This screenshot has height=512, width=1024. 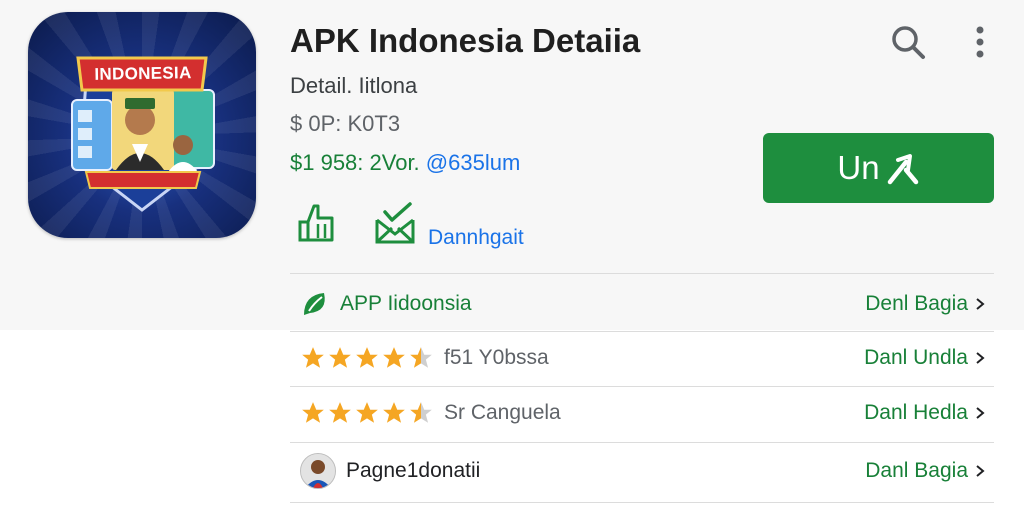 I want to click on row-label: Pagne1donatii, so click(x=413, y=470).